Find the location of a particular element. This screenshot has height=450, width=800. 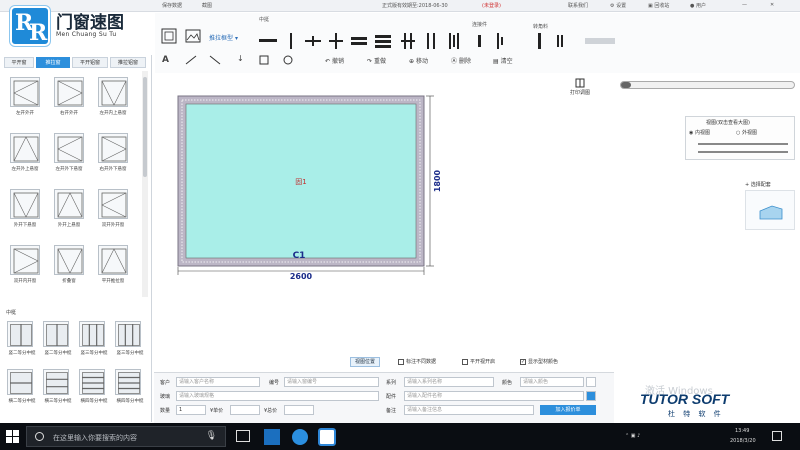

redo-button: ↷ 重做 is located at coordinates (376, 60).